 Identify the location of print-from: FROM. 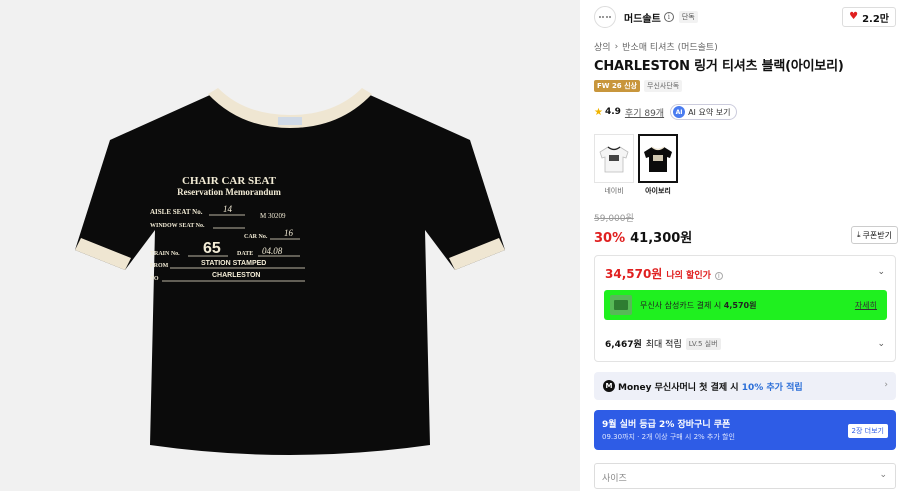
(159, 266).